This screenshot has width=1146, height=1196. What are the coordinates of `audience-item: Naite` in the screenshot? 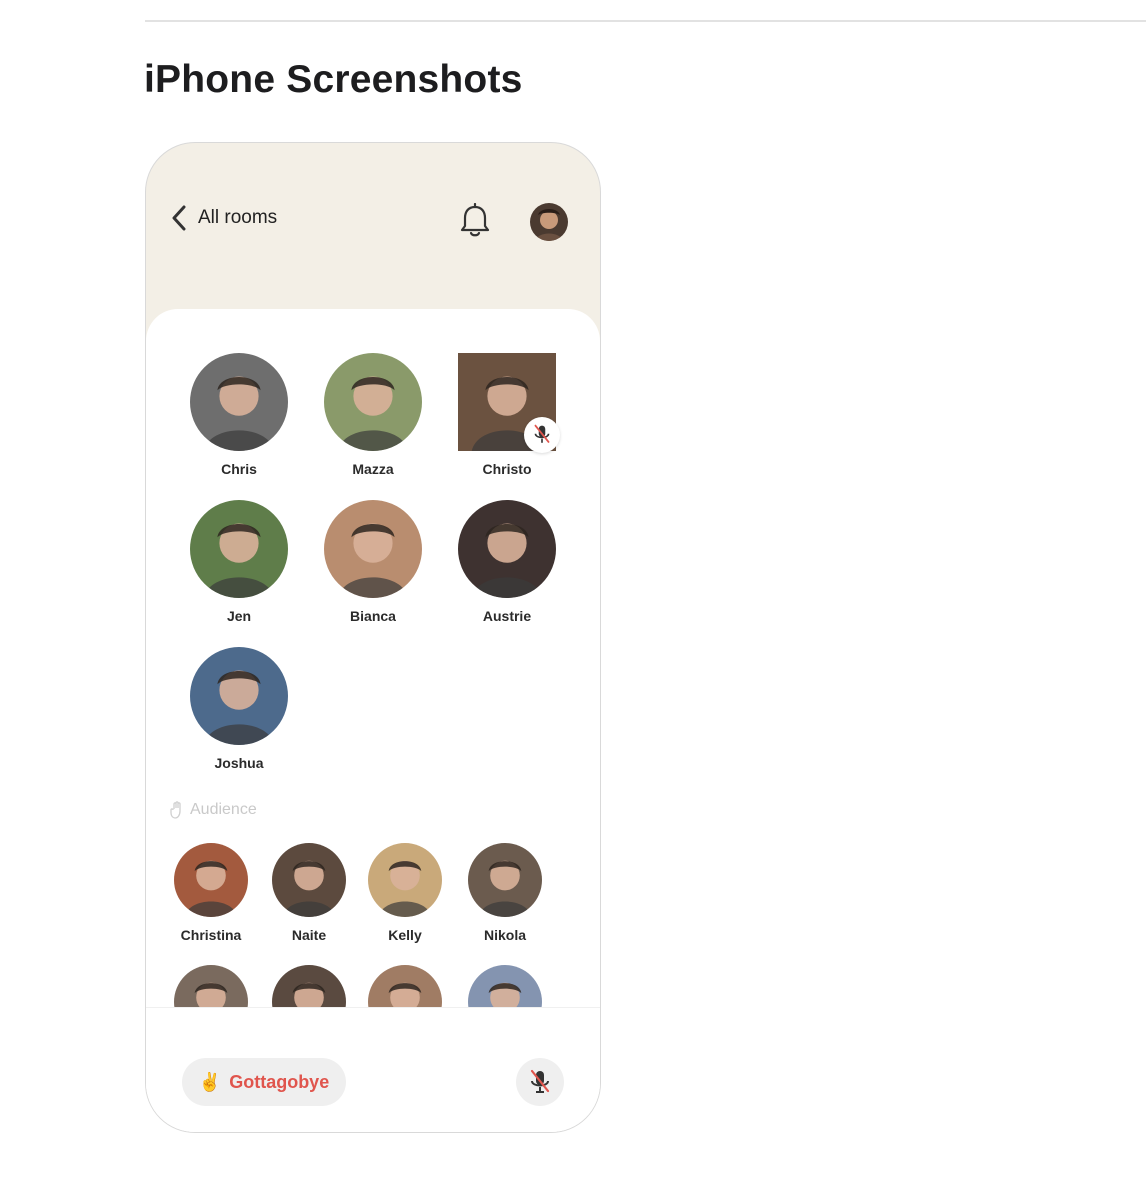 It's located at (309, 893).